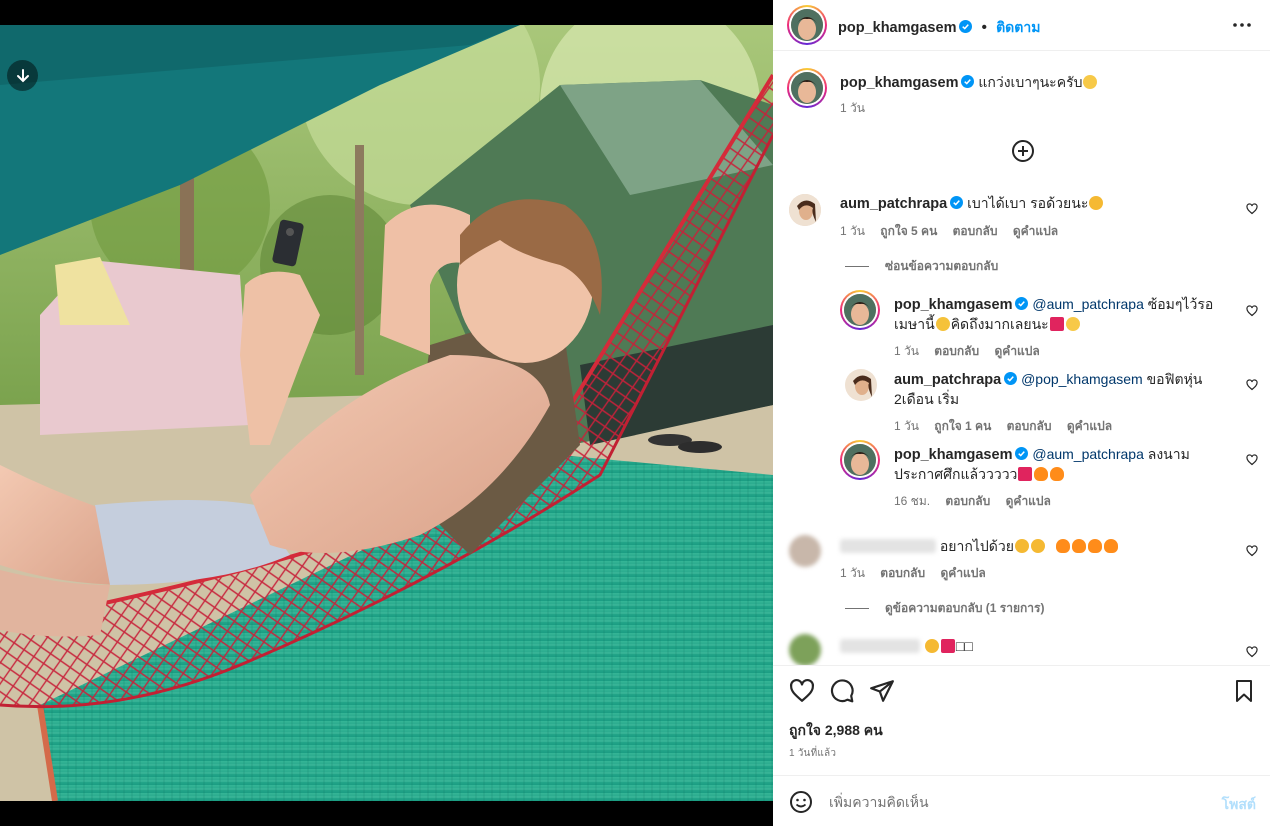 The image size is (1270, 826). What do you see at coordinates (942, 324) in the screenshot?
I see `zany-face-emoji-icon` at bounding box center [942, 324].